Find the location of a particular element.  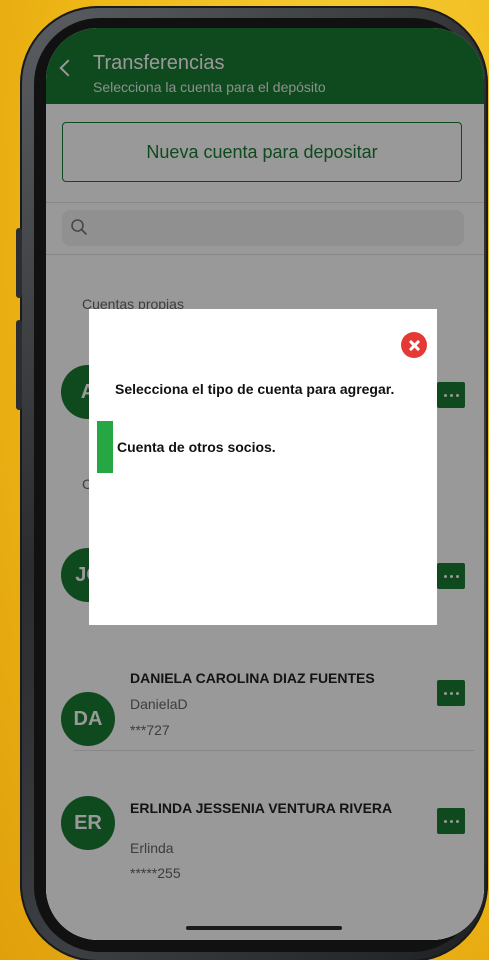

volume-button is located at coordinates (19, 263).